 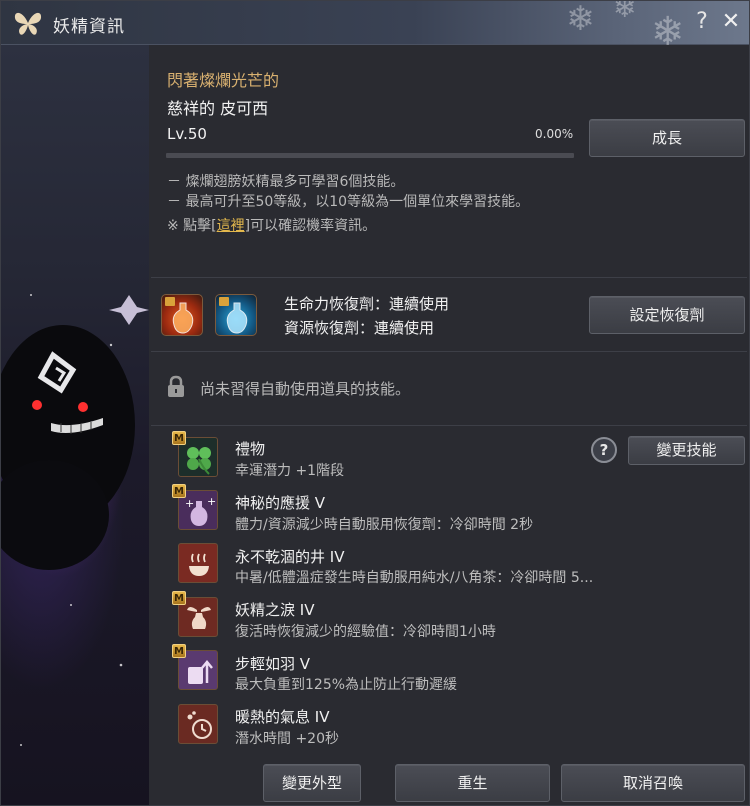 I want to click on mp-potion-slot, so click(x=236, y=315).